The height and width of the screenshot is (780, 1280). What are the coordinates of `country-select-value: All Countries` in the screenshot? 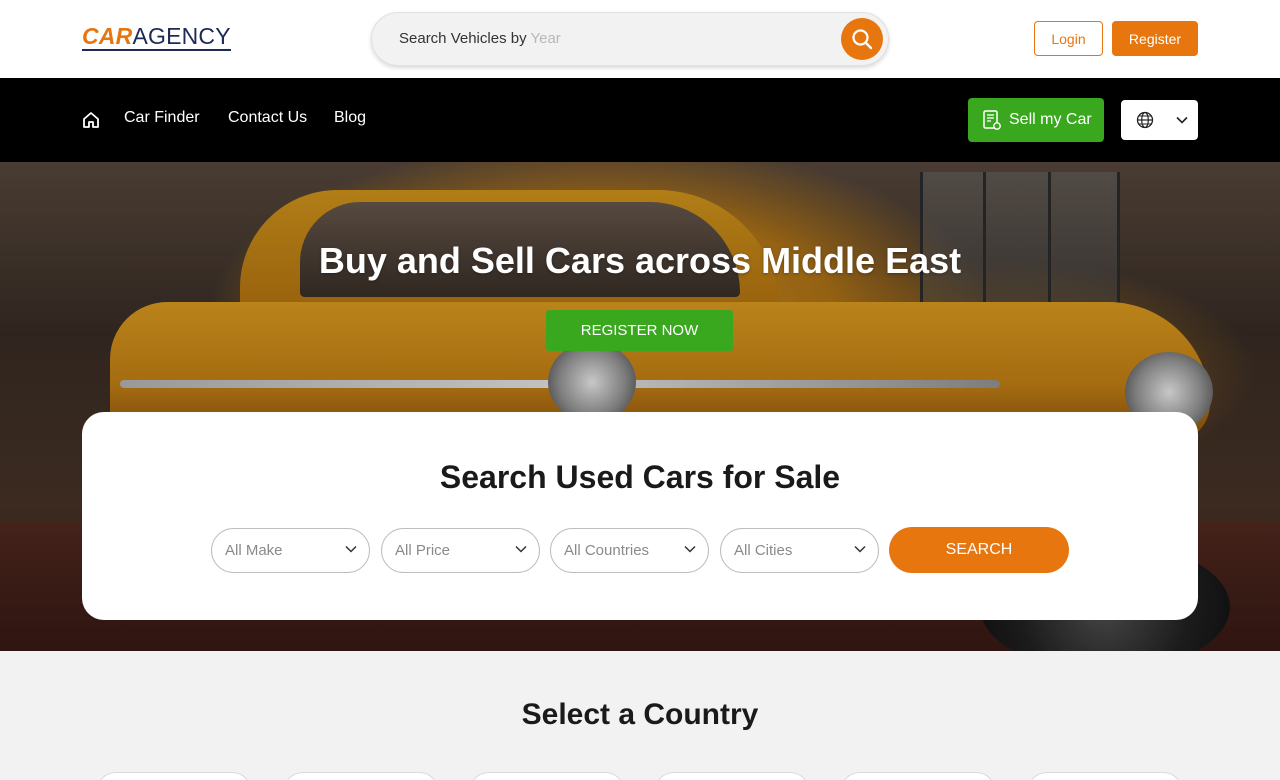 It's located at (607, 550).